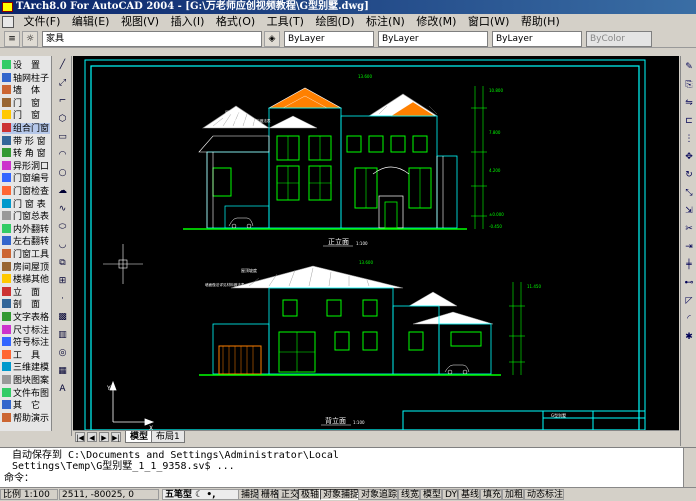 The image size is (696, 501). What do you see at coordinates (544, 494) in the screenshot?
I see `toggle-dynamic-dim: 动态标注` at bounding box center [544, 494].